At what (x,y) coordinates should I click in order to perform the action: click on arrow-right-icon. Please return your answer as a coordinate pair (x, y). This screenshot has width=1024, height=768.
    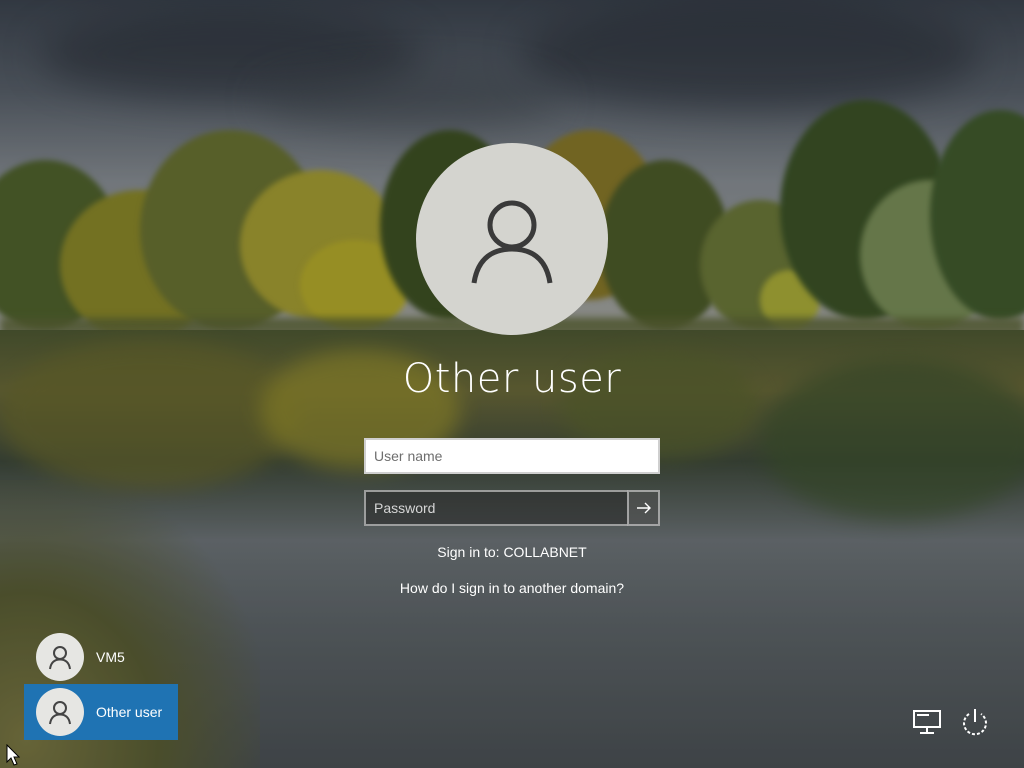
    Looking at the image, I should click on (643, 508).